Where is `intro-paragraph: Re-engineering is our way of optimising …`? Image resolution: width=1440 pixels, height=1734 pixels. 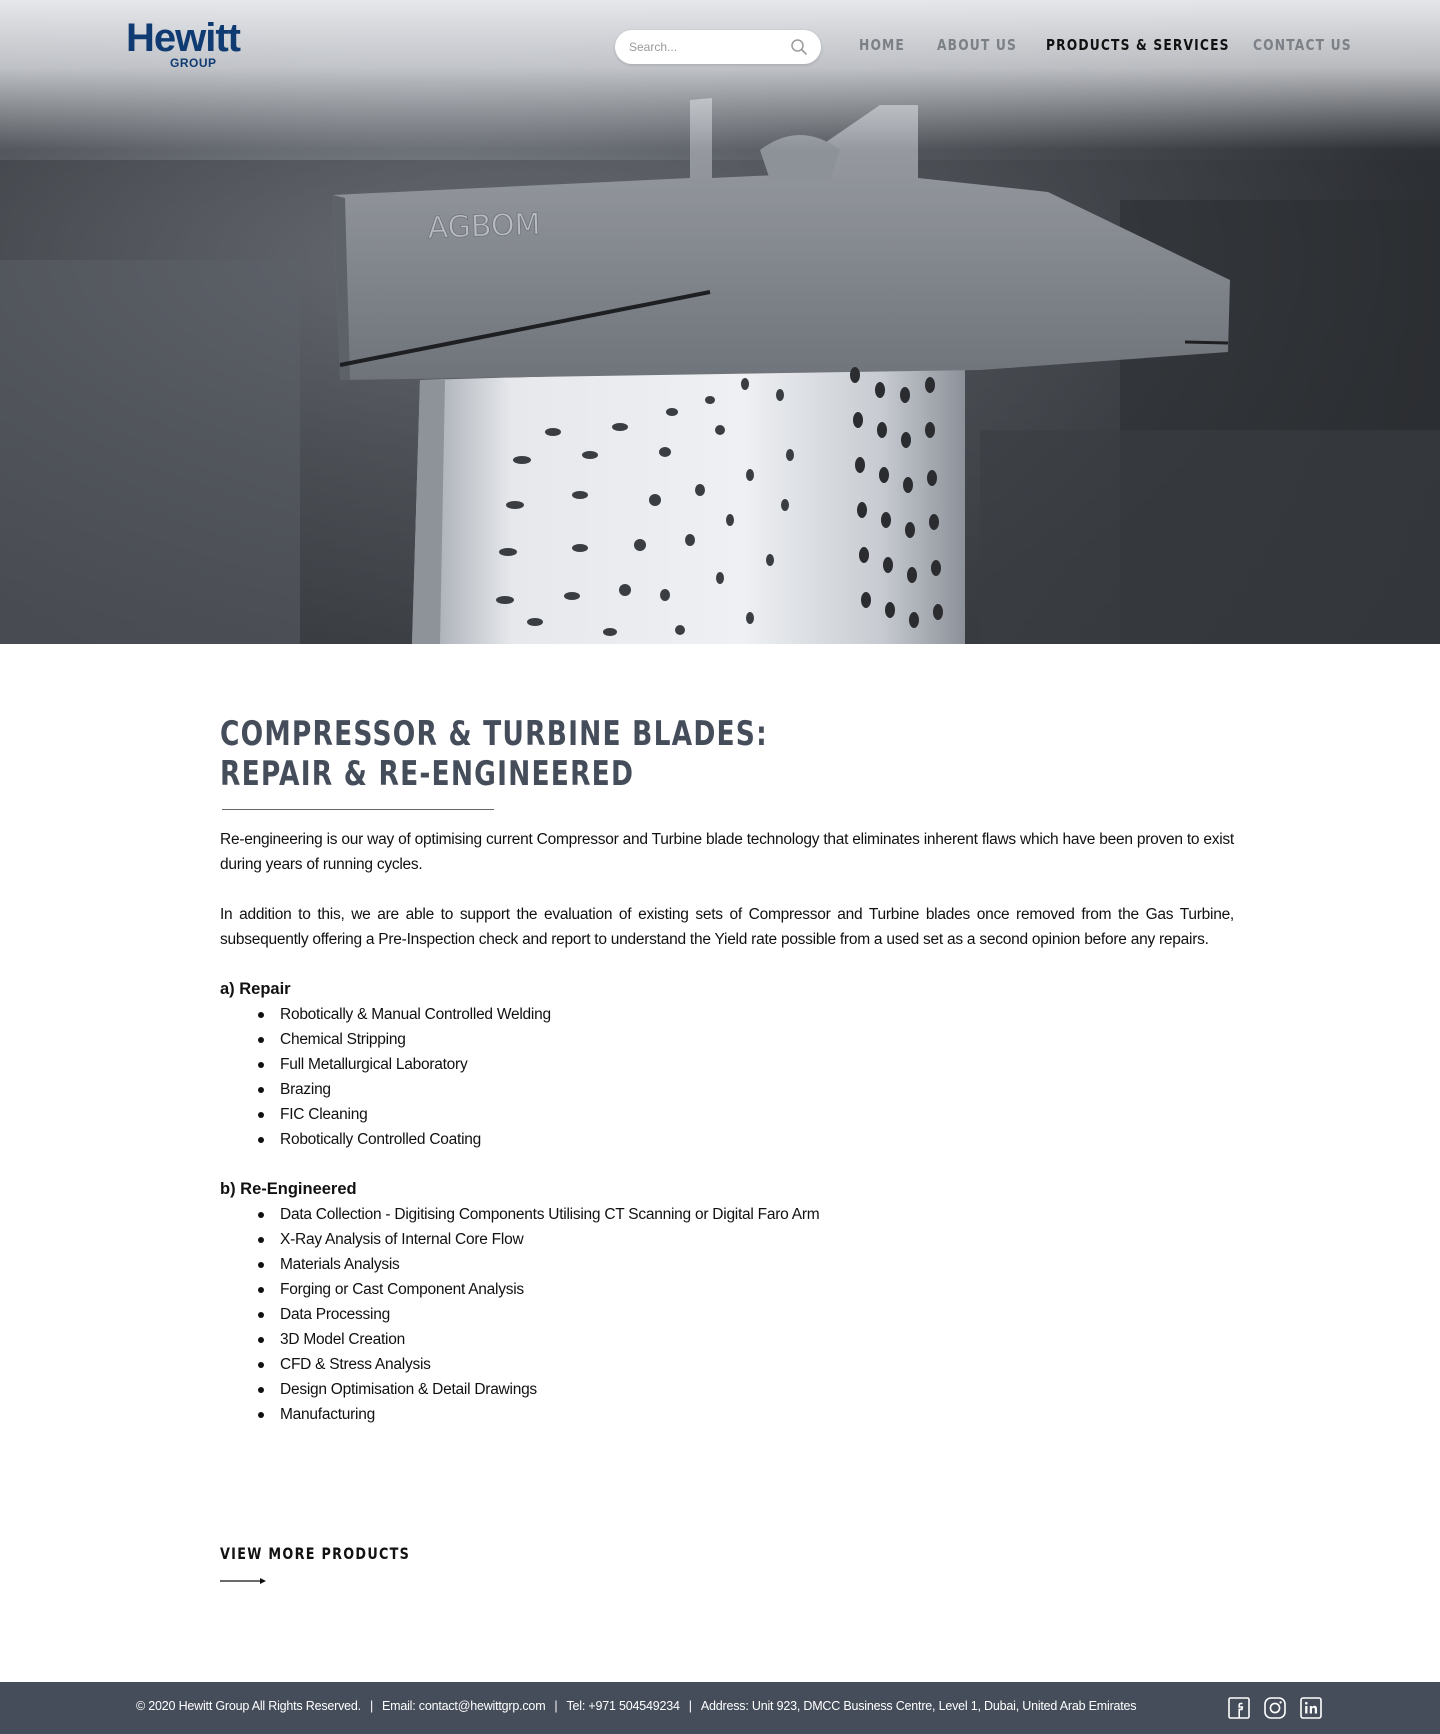
intro-paragraph: Re-engineering is our way of optimising … is located at coordinates (727, 852).